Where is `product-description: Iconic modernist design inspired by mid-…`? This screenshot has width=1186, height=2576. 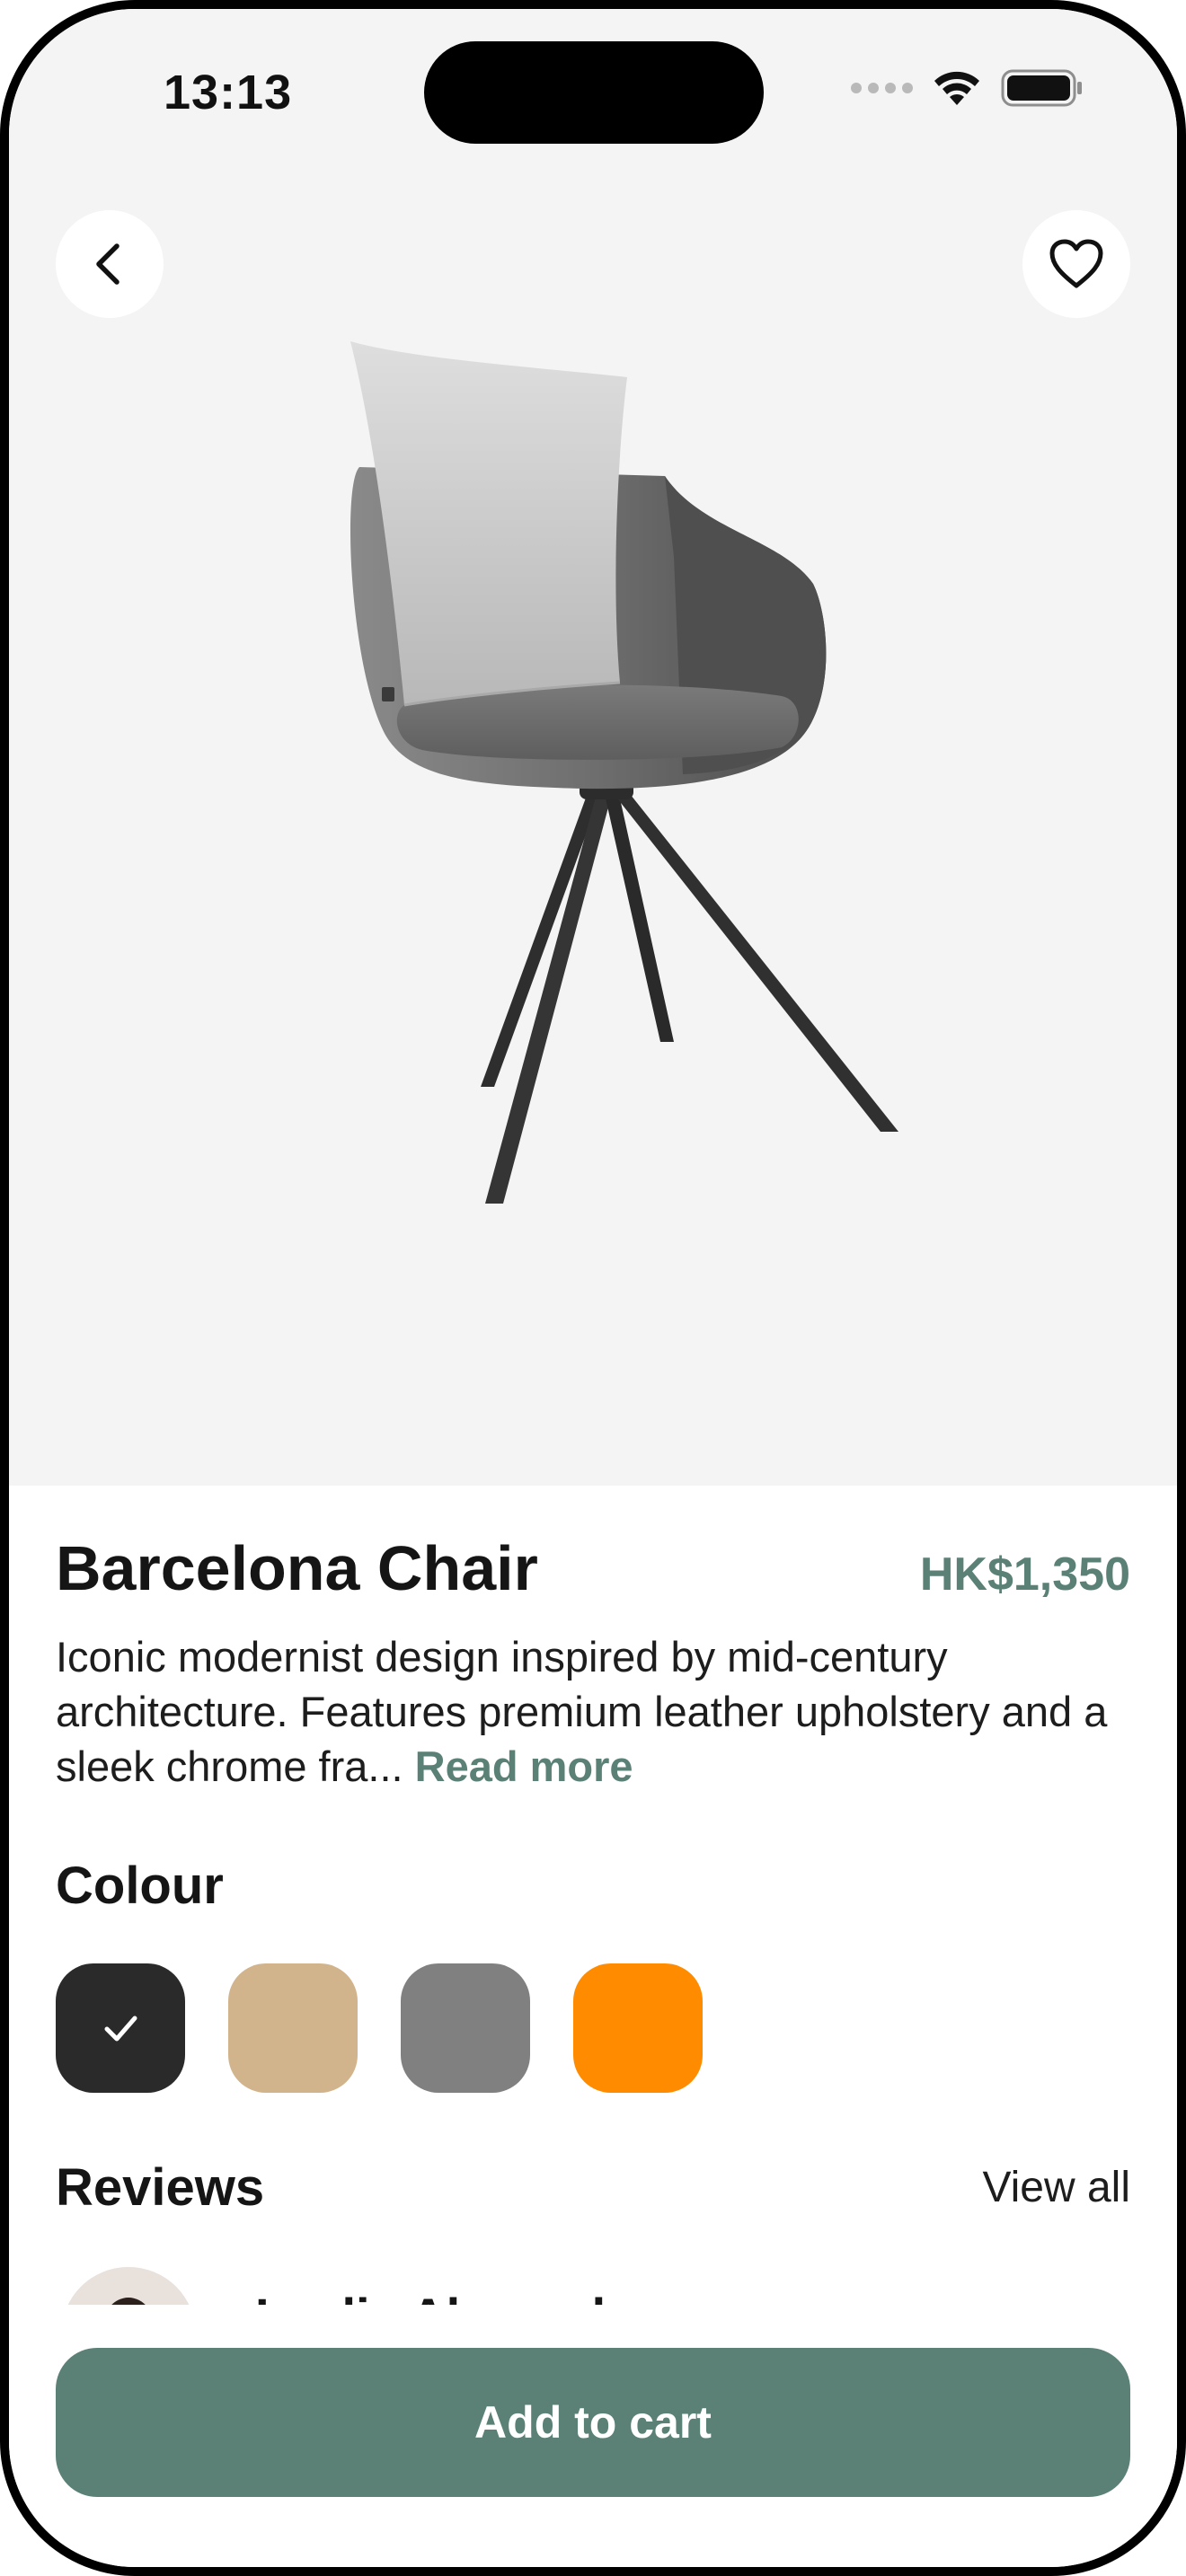
product-description: Iconic modernist design inspired by mid-… is located at coordinates (593, 1711).